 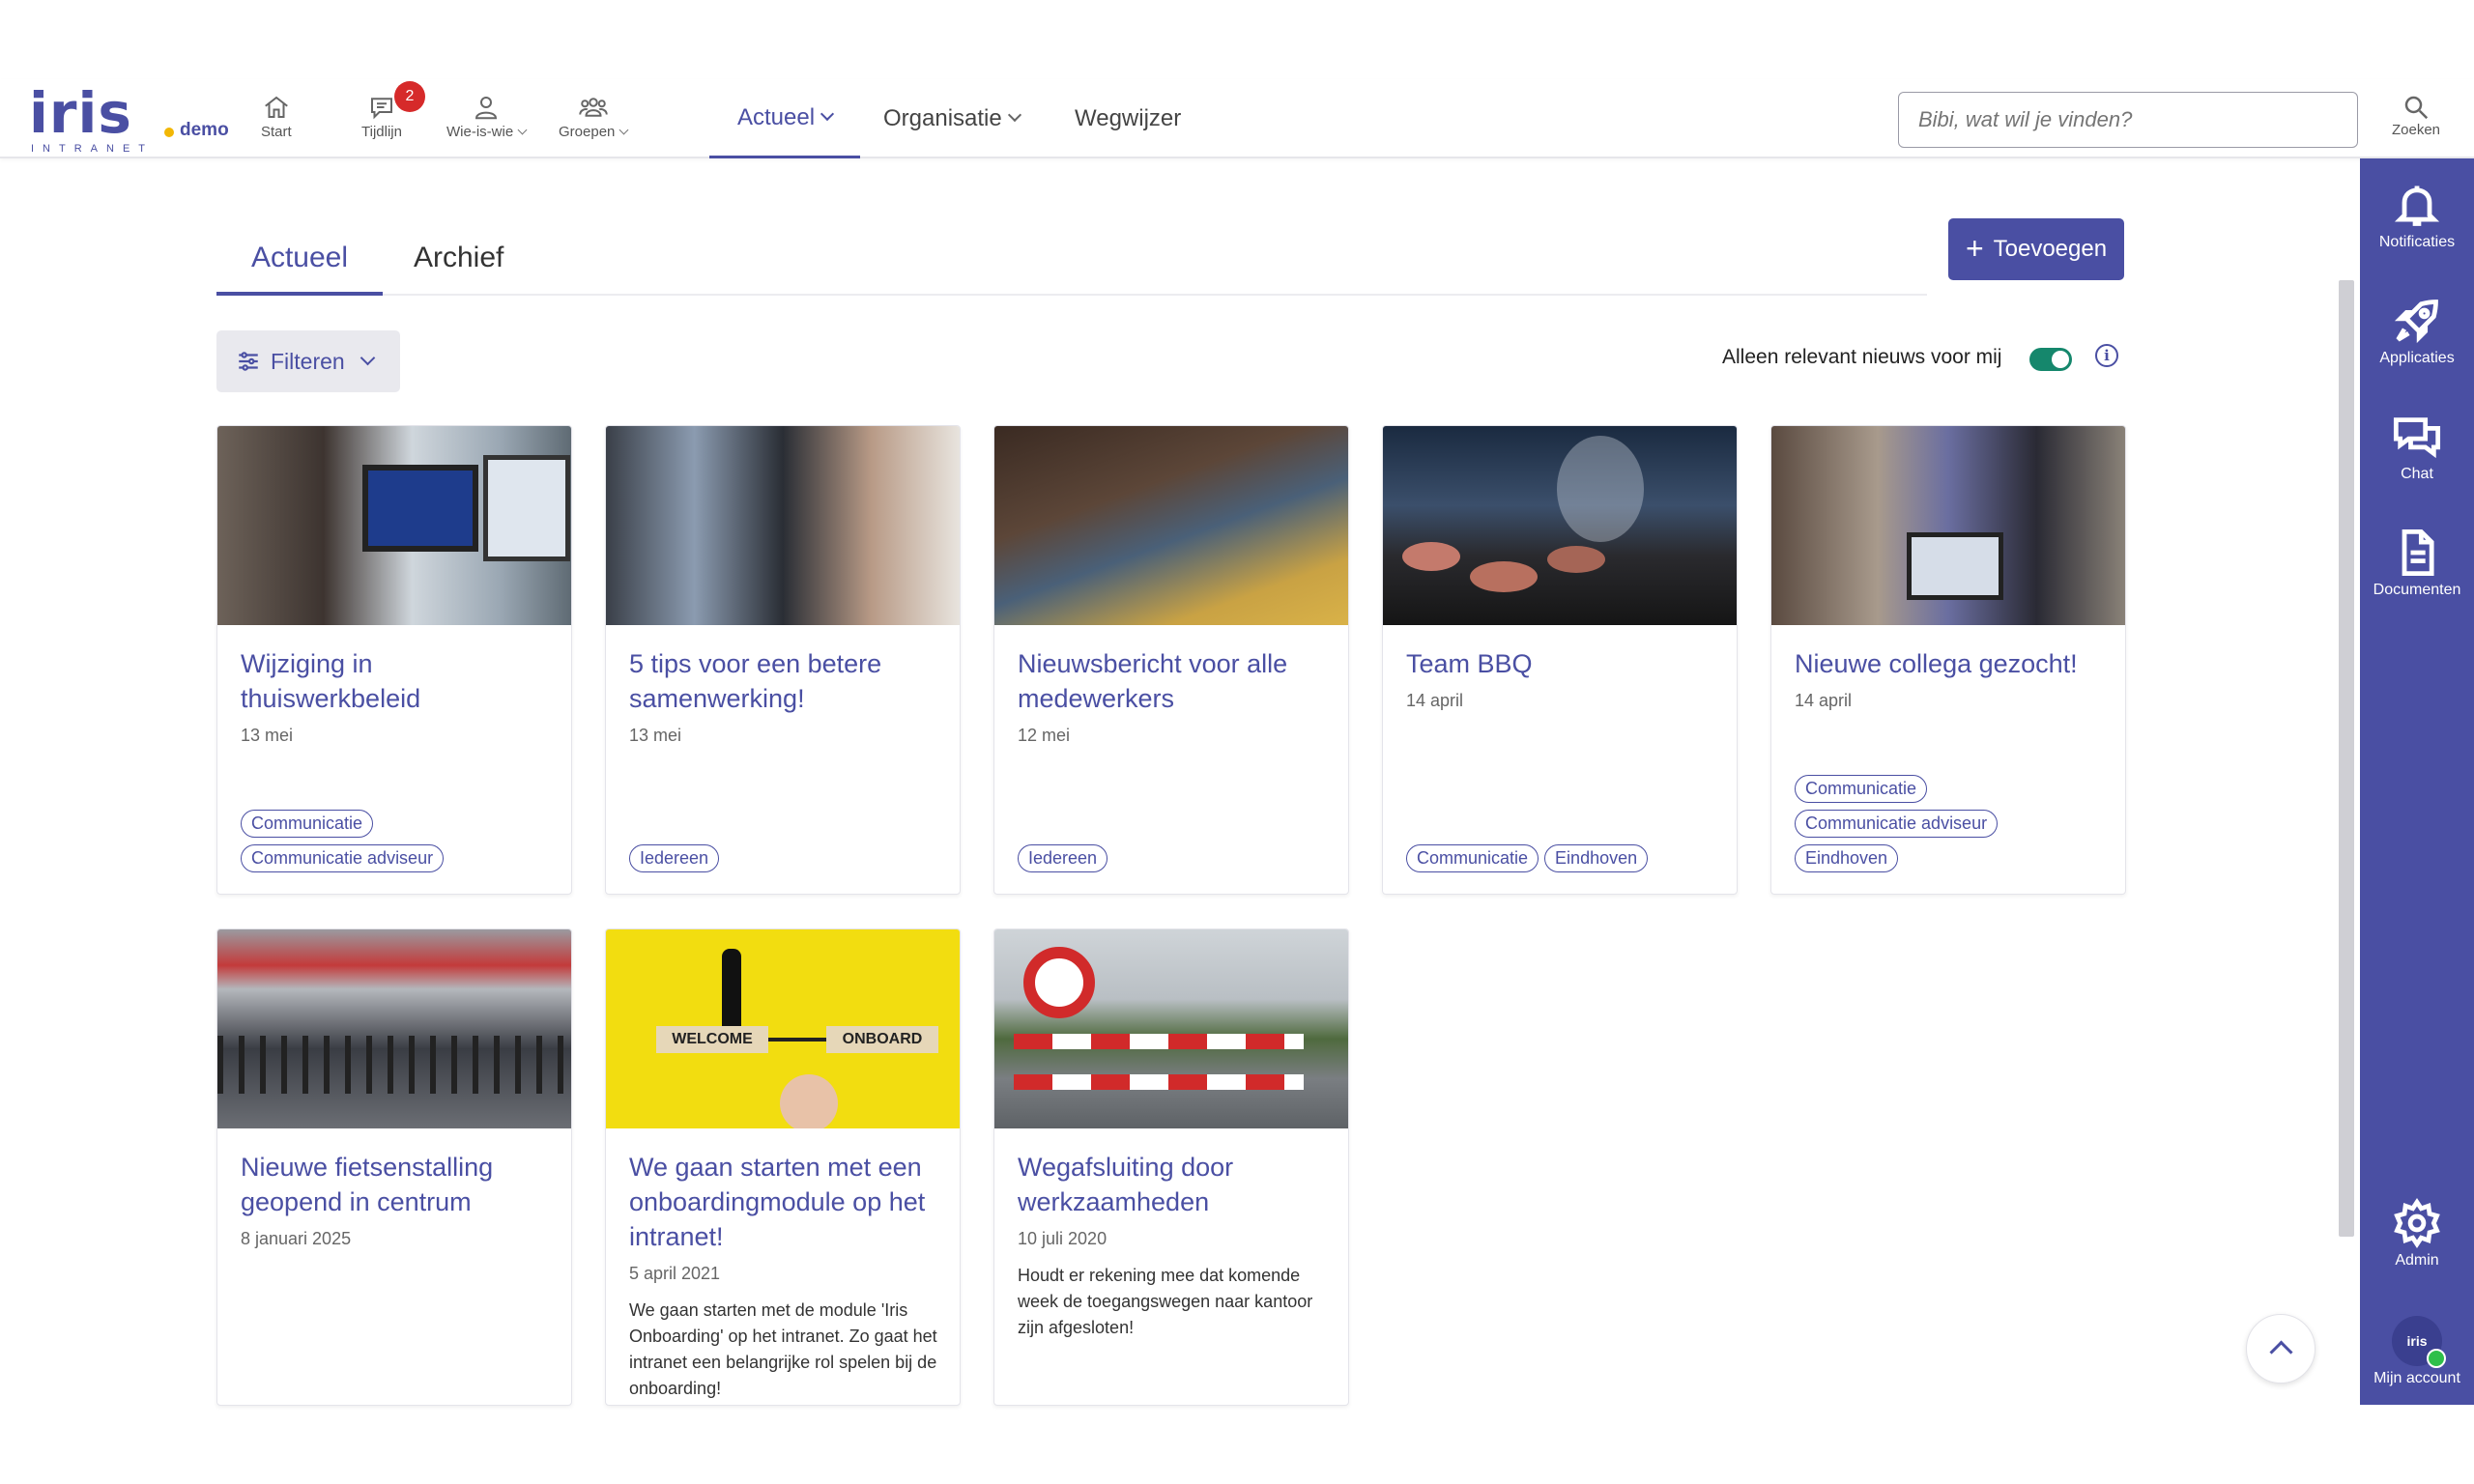 I want to click on nav-groepen-label-wrap: Groepen, so click(x=594, y=132).